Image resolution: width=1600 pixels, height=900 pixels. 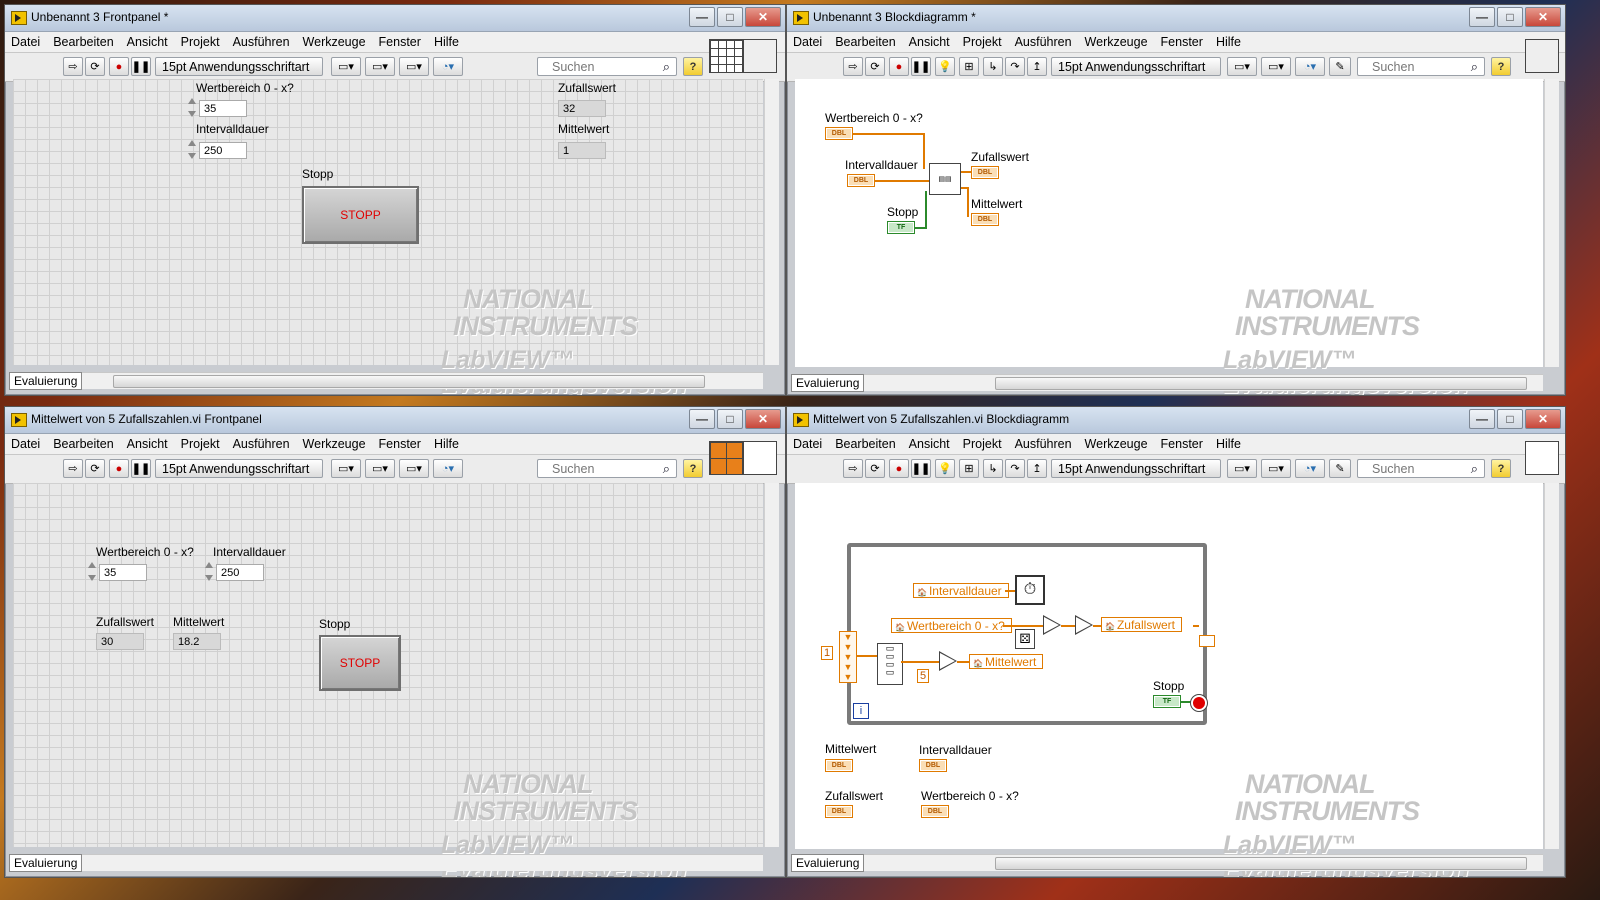 I want to click on intervall-control: 250, so click(x=240, y=572).